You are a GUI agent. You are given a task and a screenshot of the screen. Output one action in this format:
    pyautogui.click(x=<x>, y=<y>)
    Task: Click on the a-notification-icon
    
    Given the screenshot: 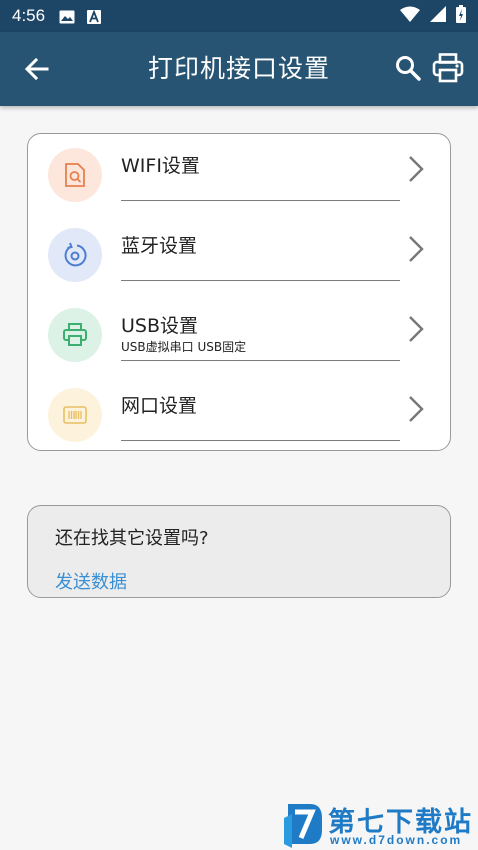 What is the action you would take?
    pyautogui.click(x=95, y=16)
    